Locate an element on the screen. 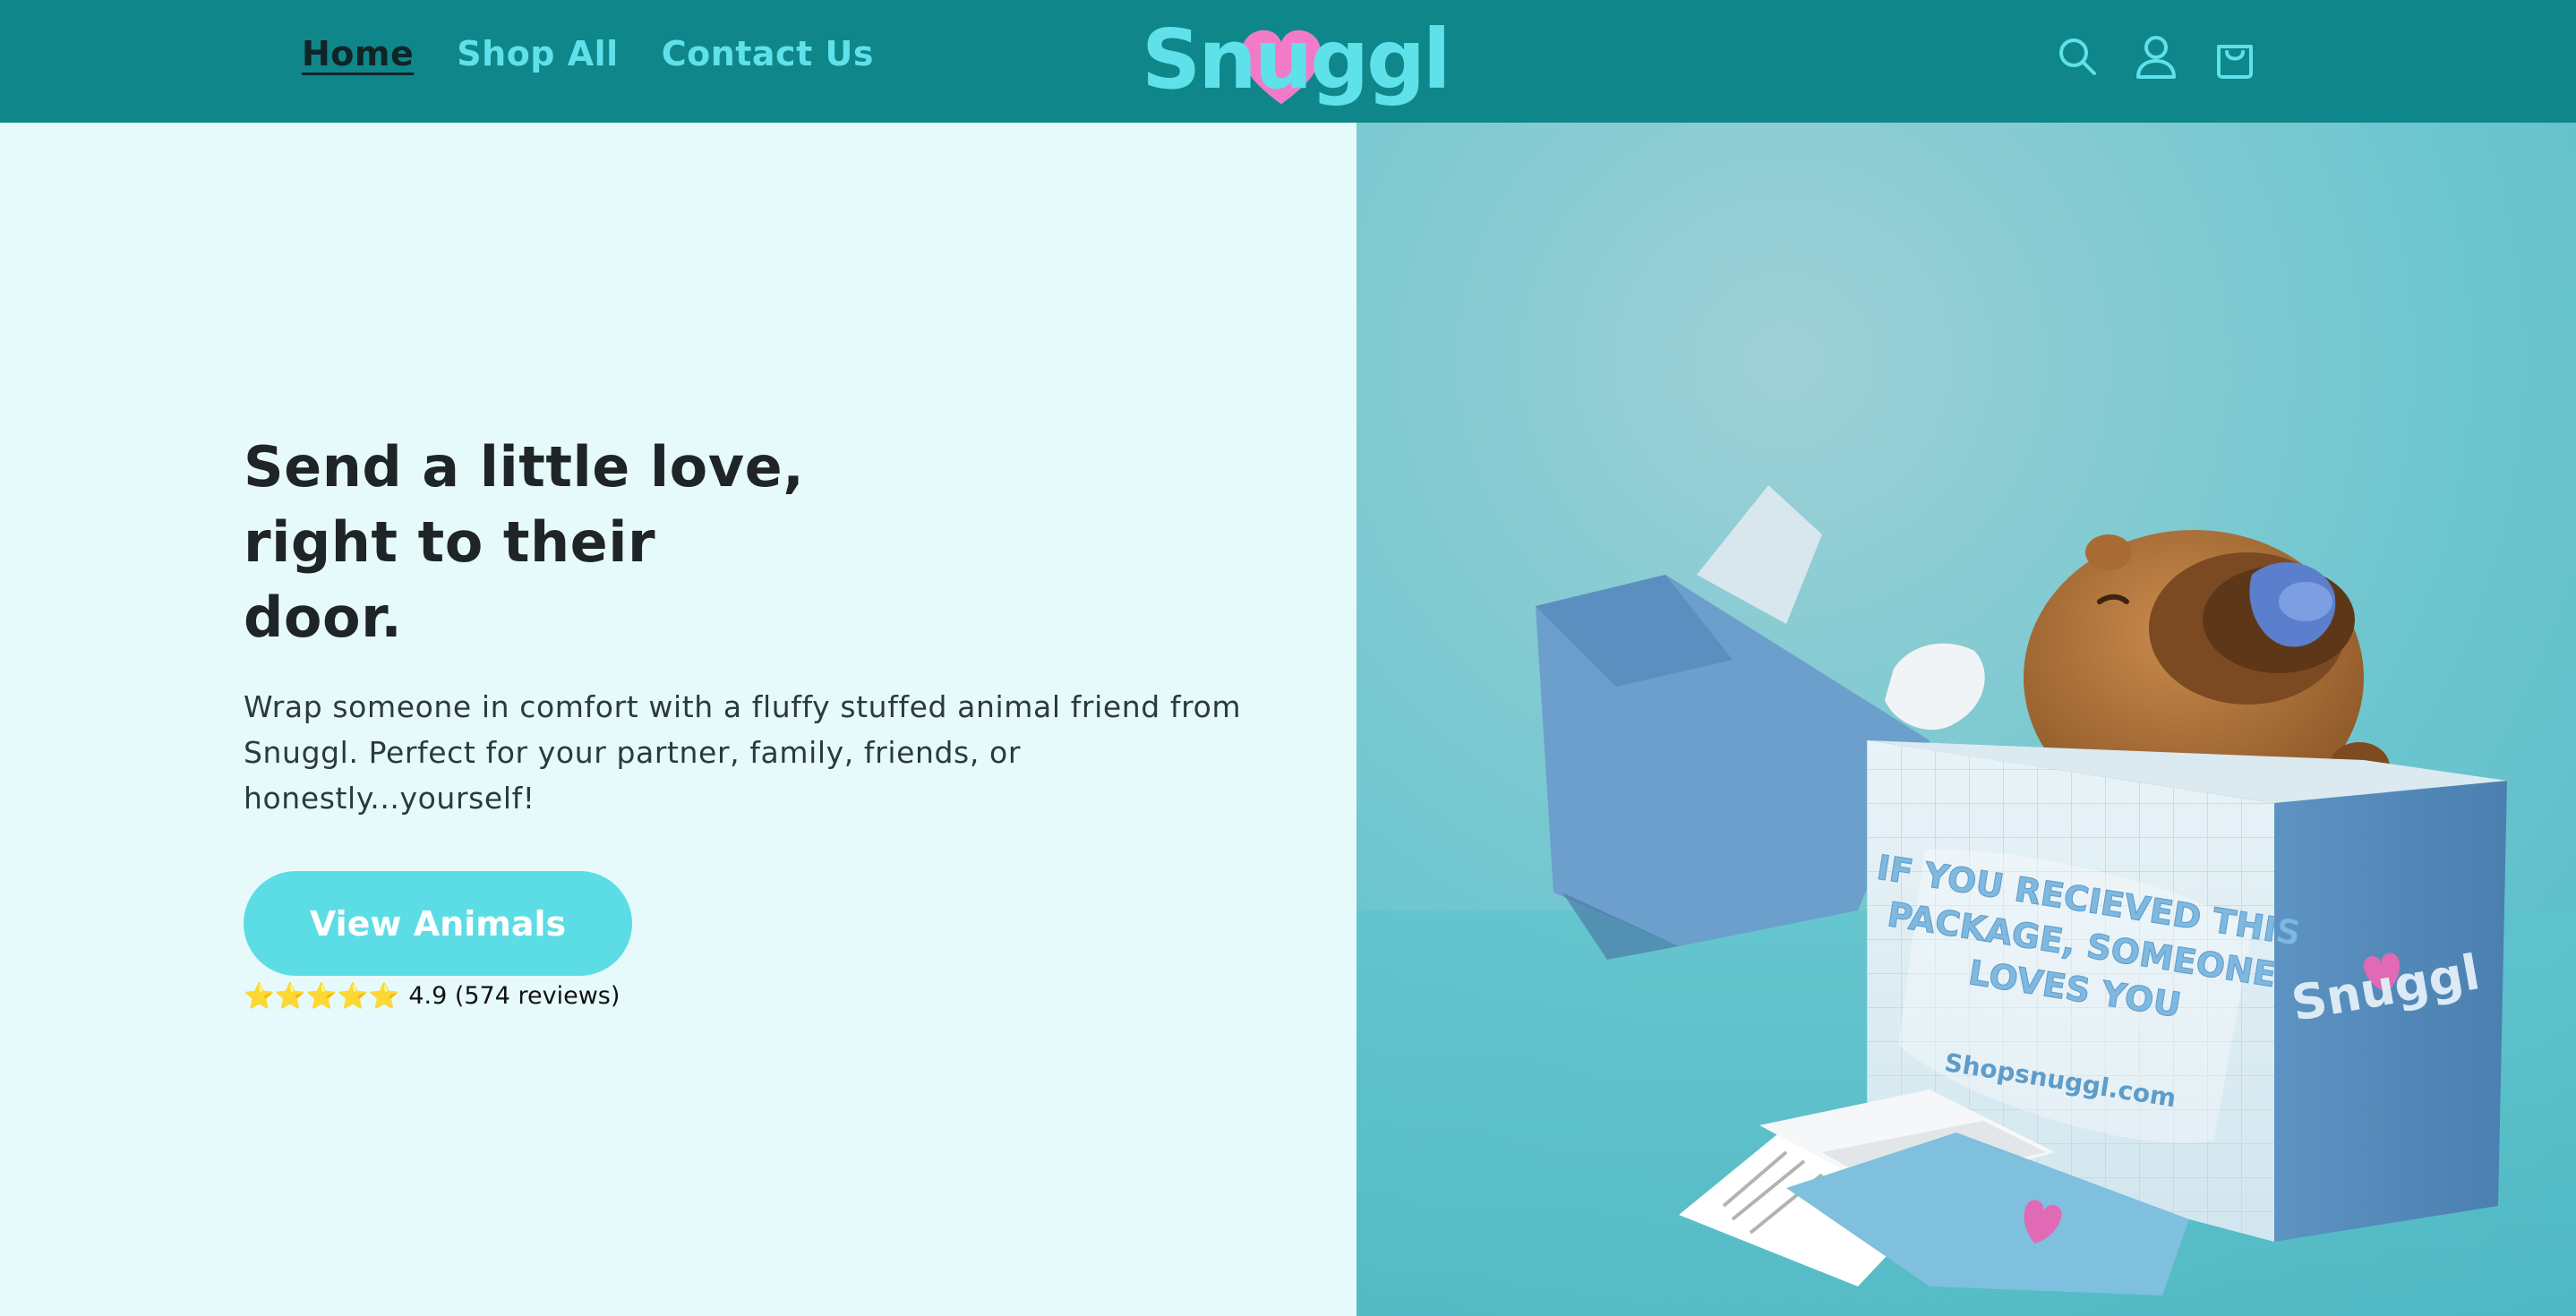 Image resolution: width=2576 pixels, height=1316 pixels. nav-home: Home is located at coordinates (358, 53).